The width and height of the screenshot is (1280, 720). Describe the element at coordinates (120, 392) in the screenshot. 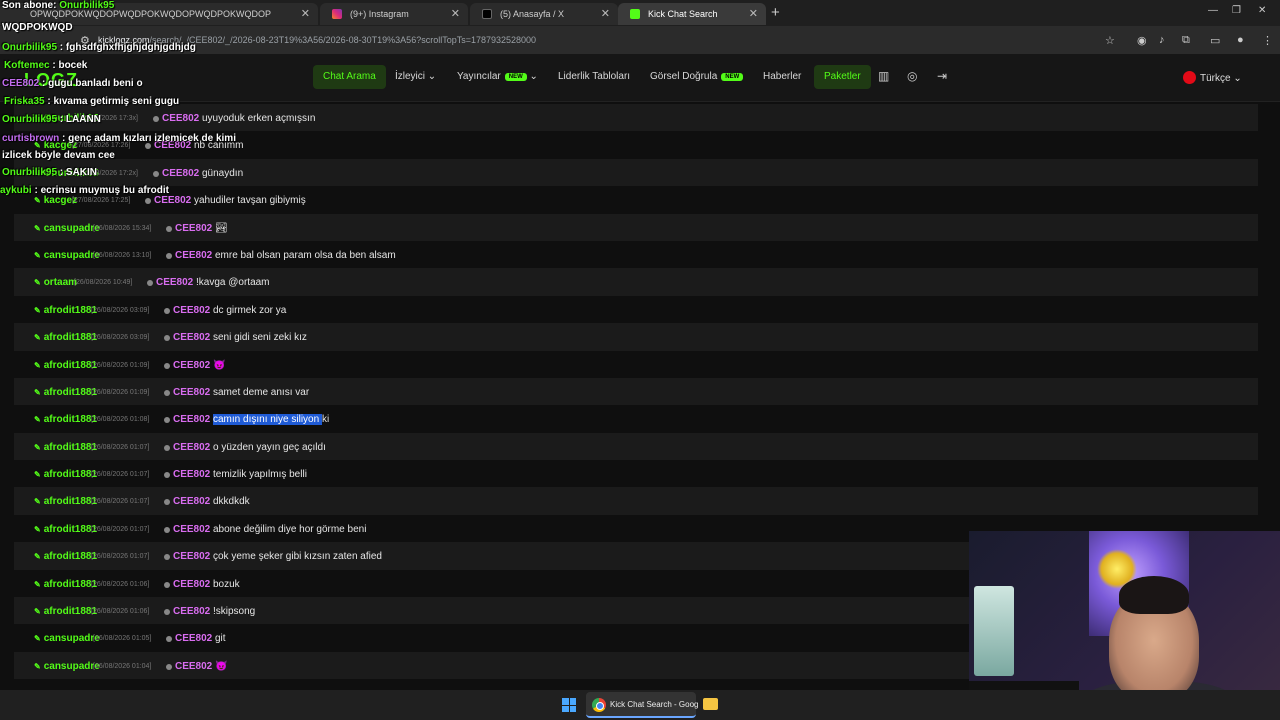

I see `timestamp: [26/08/2026 01:09]` at that location.